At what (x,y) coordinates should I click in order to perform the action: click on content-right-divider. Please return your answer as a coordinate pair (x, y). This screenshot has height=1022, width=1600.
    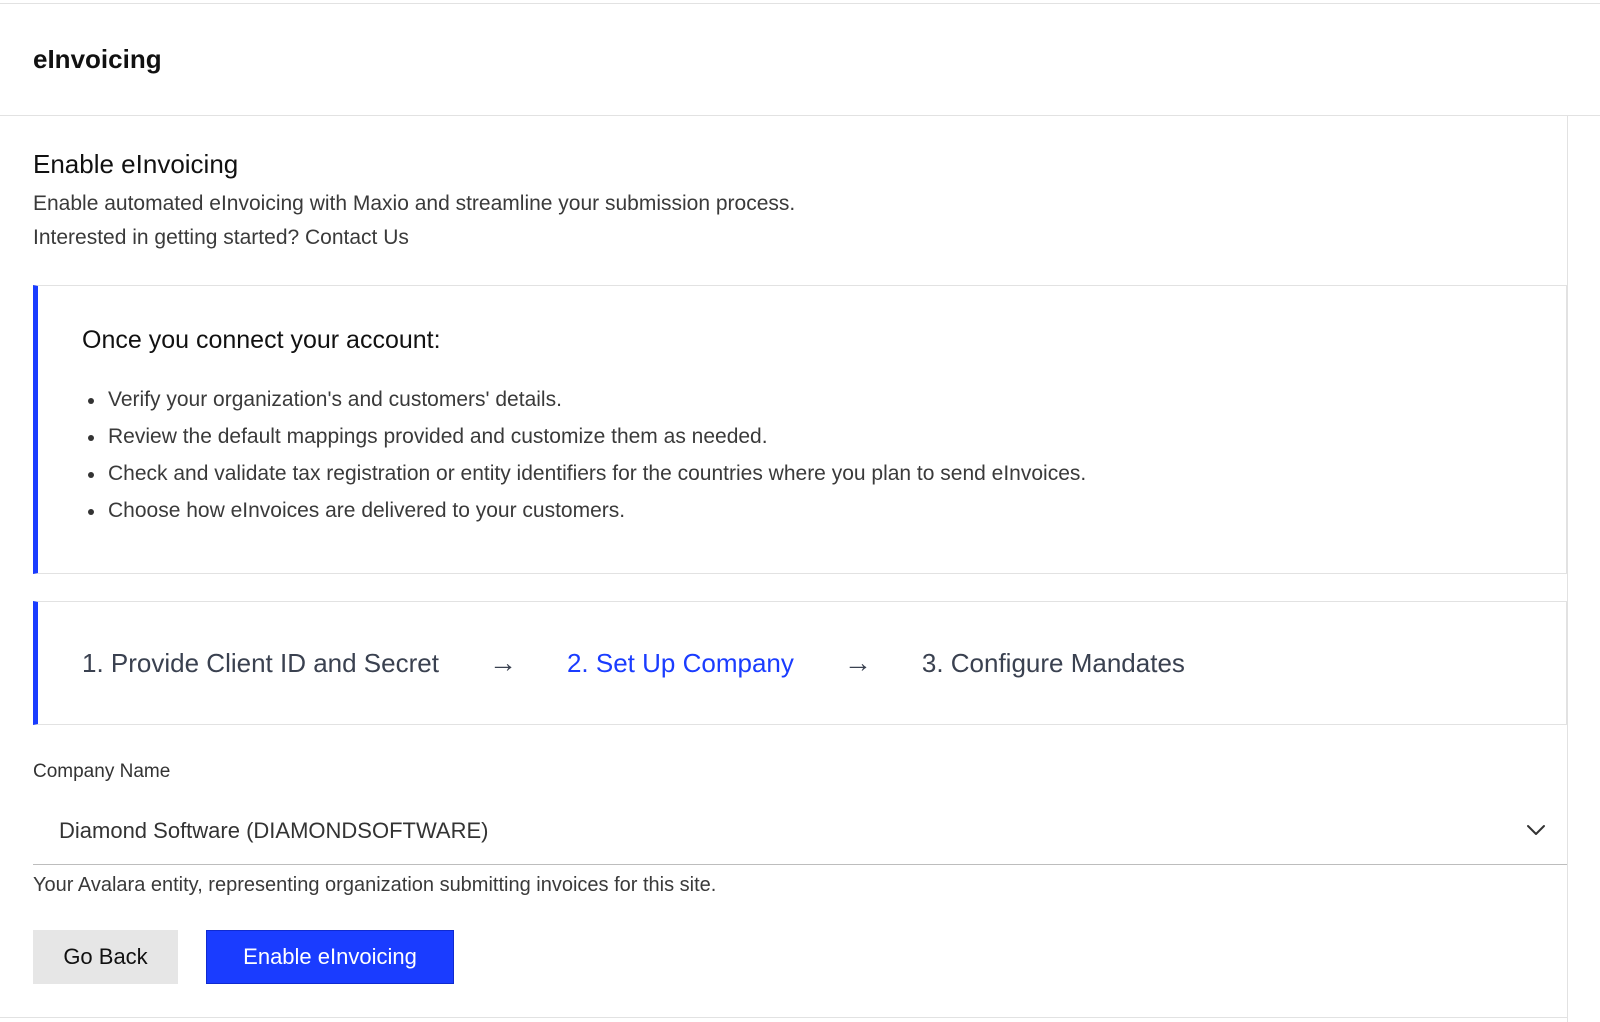
    Looking at the image, I should click on (1567, 569).